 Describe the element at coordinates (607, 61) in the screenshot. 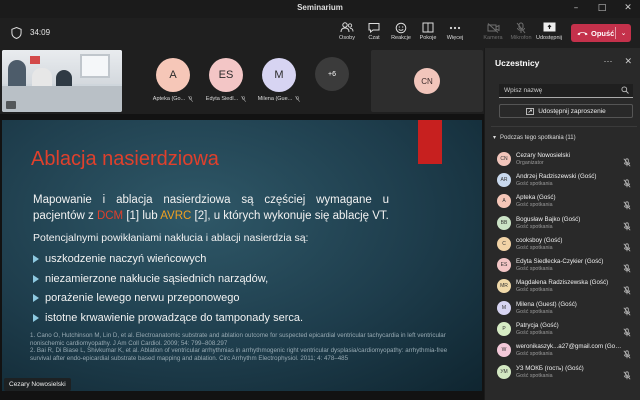

I see `more-options-icon: ⋯` at that location.